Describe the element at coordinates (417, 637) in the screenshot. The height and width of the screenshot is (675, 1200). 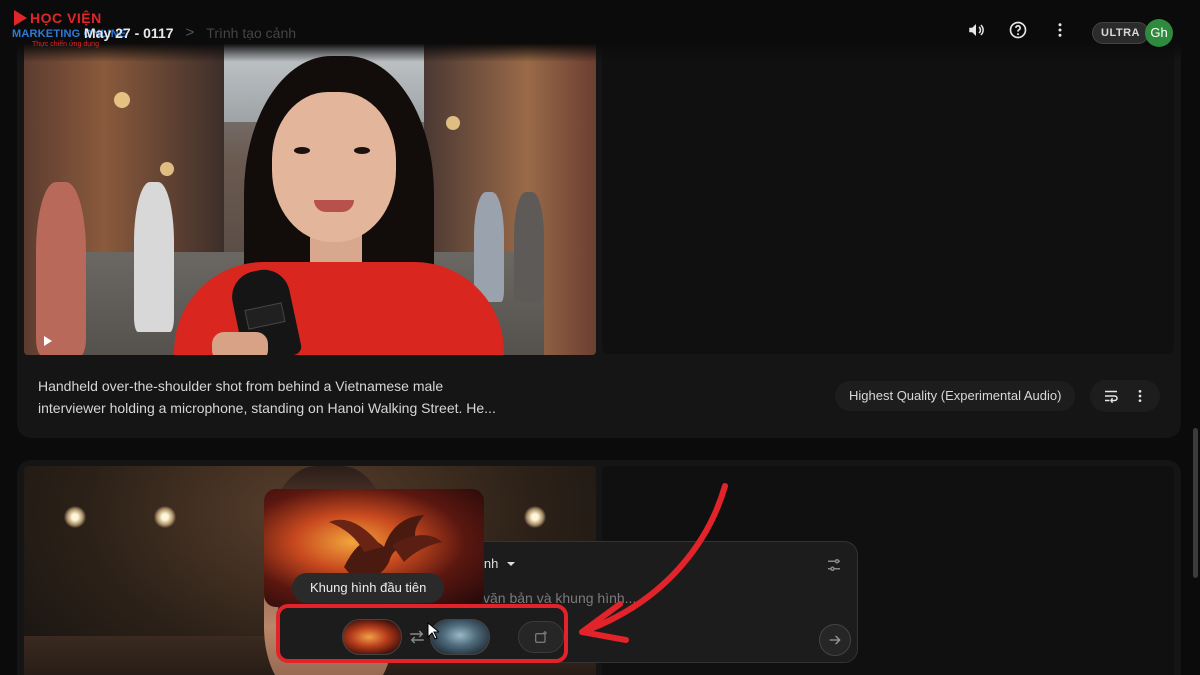
I see `swap-arrows-icon` at that location.